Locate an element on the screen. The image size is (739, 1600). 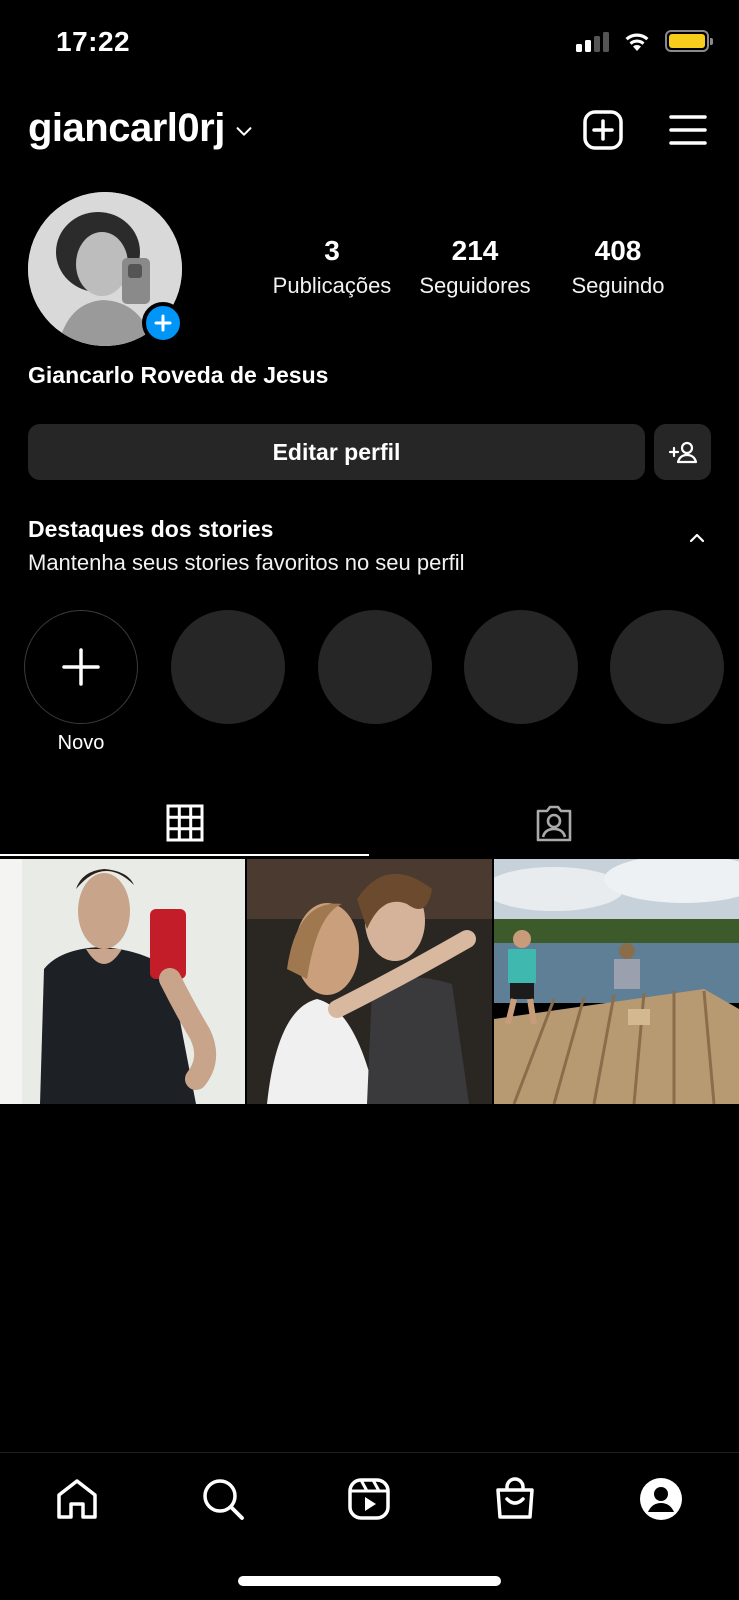
nav-profile is located at coordinates (661, 1499).